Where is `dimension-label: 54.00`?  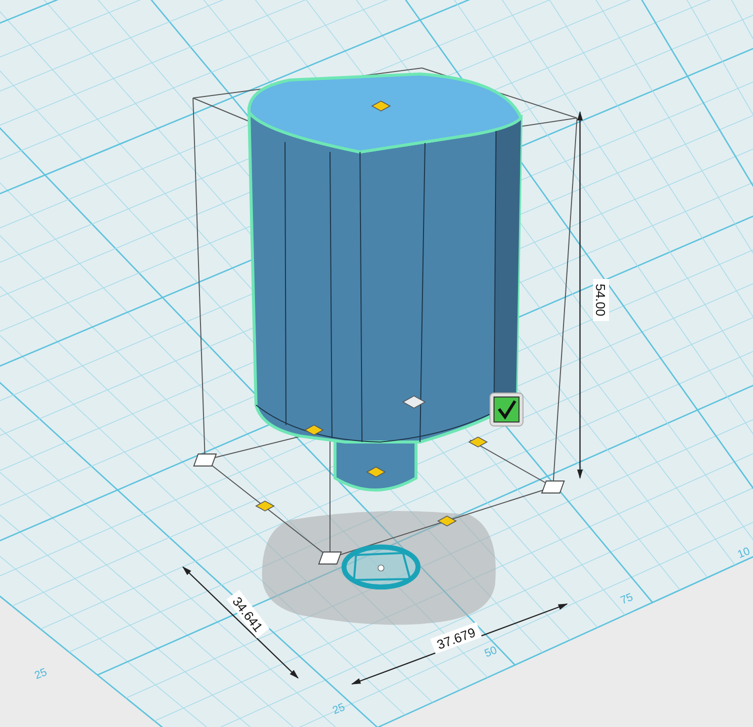
dimension-label: 54.00 is located at coordinates (601, 300).